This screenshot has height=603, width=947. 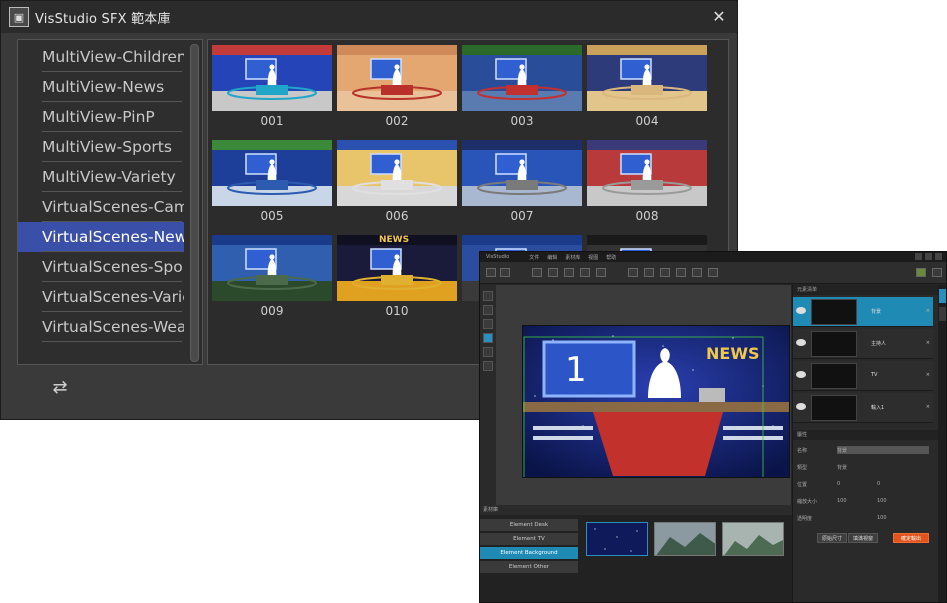 I want to click on template-thumbnail: 004, so click(x=647, y=88).